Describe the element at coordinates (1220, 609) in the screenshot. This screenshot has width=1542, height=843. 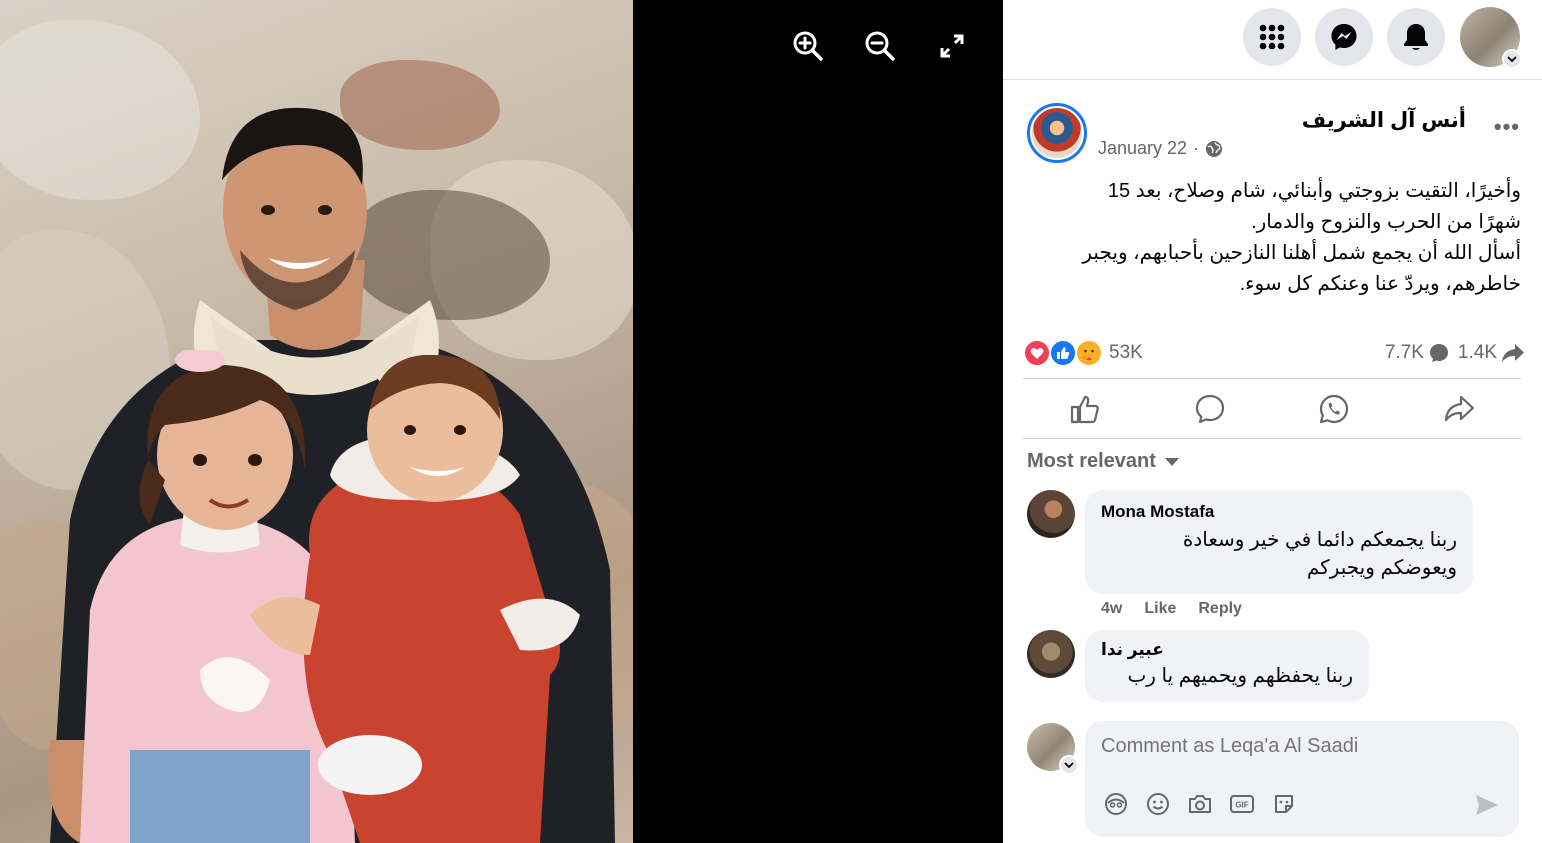
I see `comment-reply-link: Reply` at that location.